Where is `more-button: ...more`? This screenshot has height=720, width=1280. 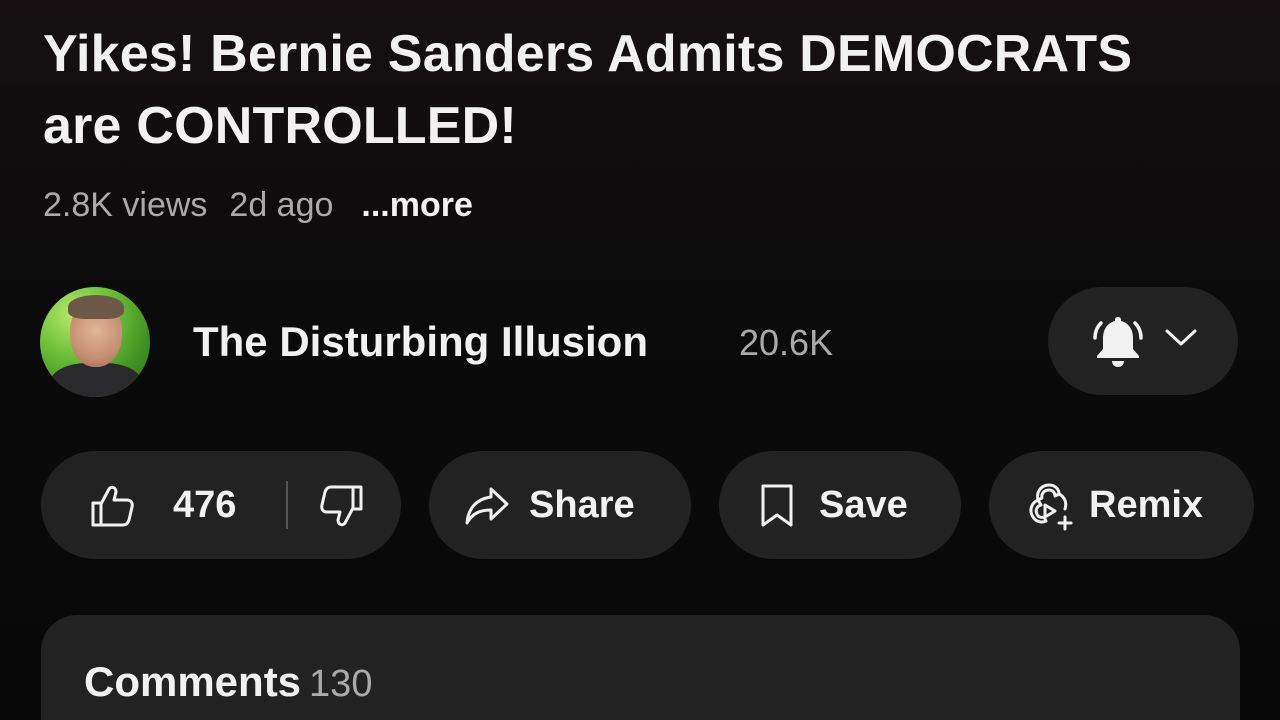
more-button: ...more is located at coordinates (416, 205).